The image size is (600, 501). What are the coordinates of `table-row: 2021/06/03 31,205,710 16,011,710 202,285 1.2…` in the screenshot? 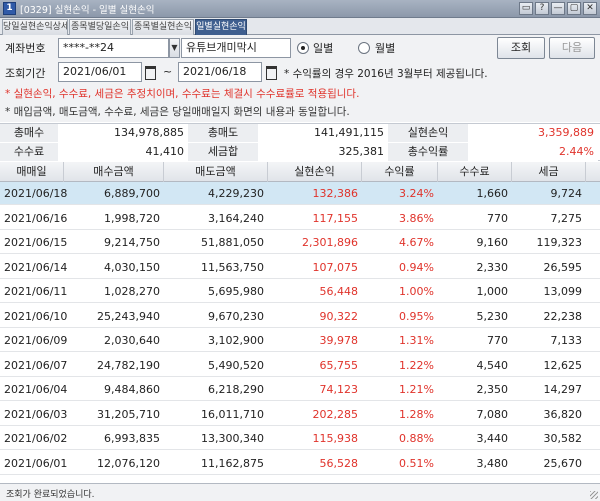 It's located at (300, 414).